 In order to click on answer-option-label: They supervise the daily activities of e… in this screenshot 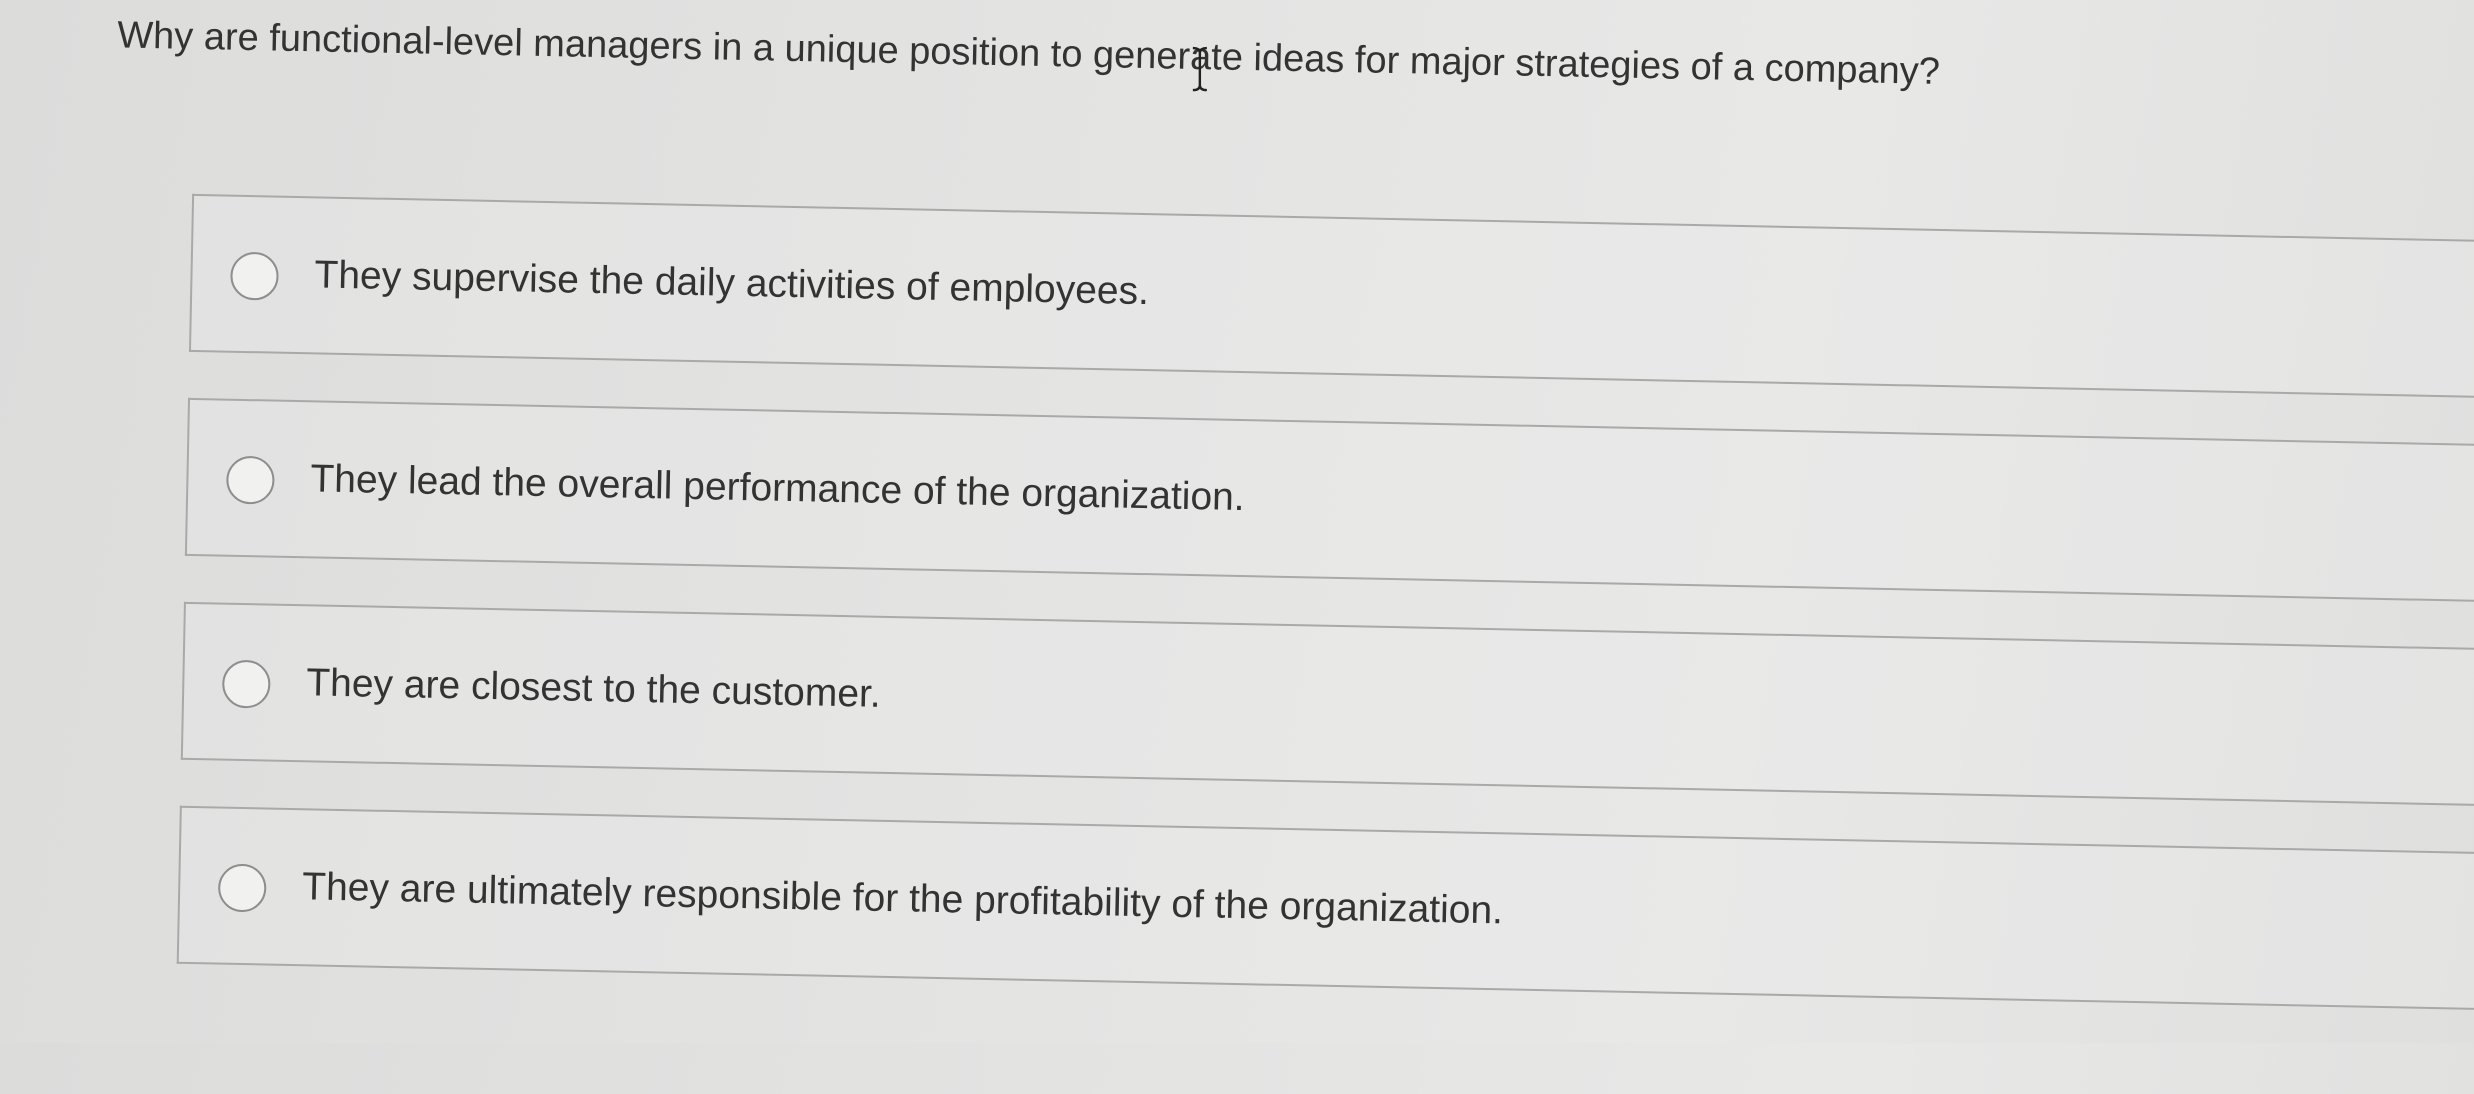, I will do `click(732, 283)`.